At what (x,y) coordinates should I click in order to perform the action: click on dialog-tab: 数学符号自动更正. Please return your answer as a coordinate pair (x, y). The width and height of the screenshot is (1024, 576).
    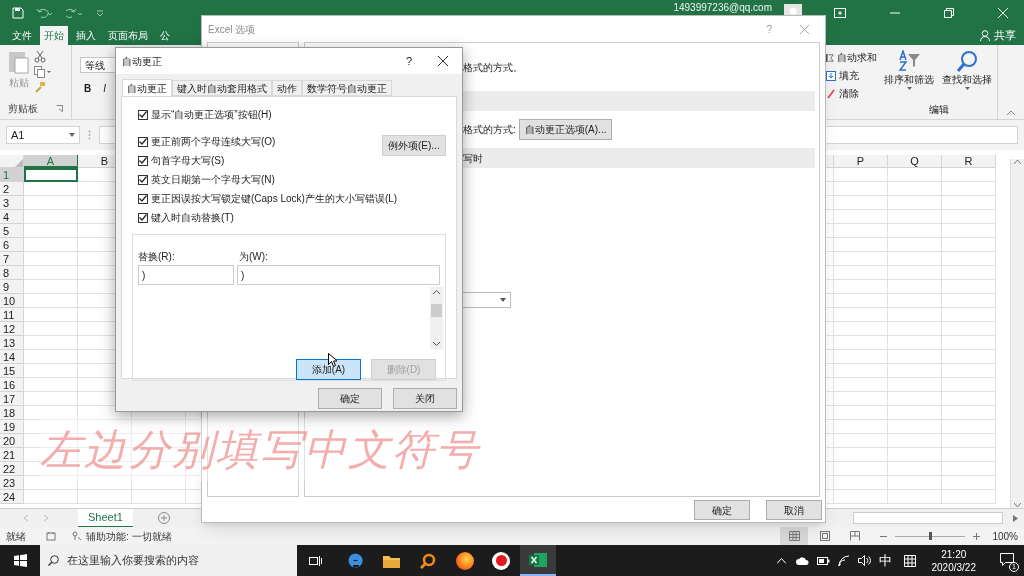
    Looking at the image, I should click on (347, 88).